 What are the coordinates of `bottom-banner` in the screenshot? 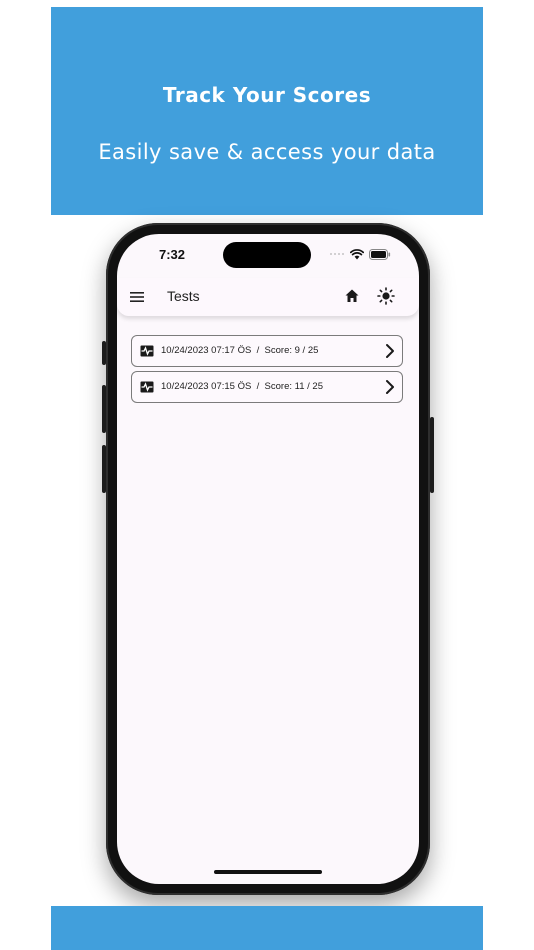 It's located at (267, 928).